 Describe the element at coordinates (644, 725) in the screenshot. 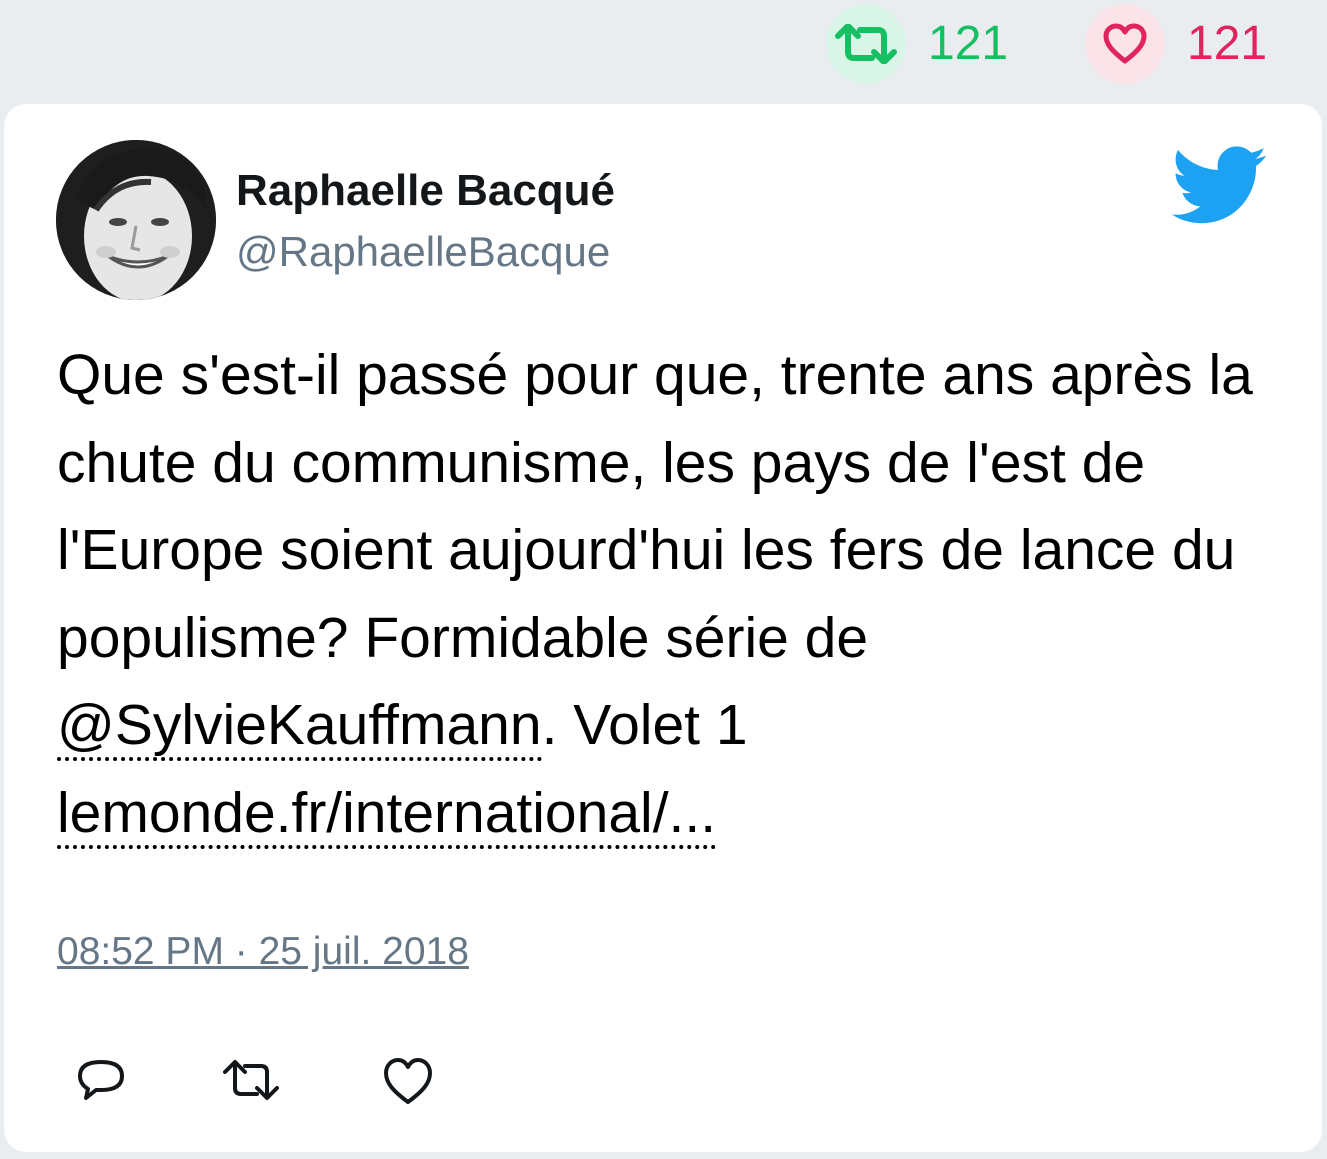

I see `tweet-text-part2: . Volet 1` at that location.